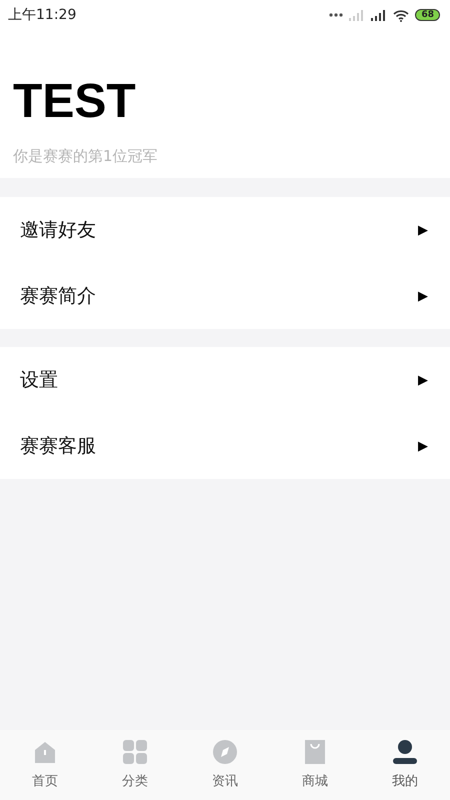 The height and width of the screenshot is (800, 450). What do you see at coordinates (75, 102) in the screenshot?
I see `profile-name: TEST` at bounding box center [75, 102].